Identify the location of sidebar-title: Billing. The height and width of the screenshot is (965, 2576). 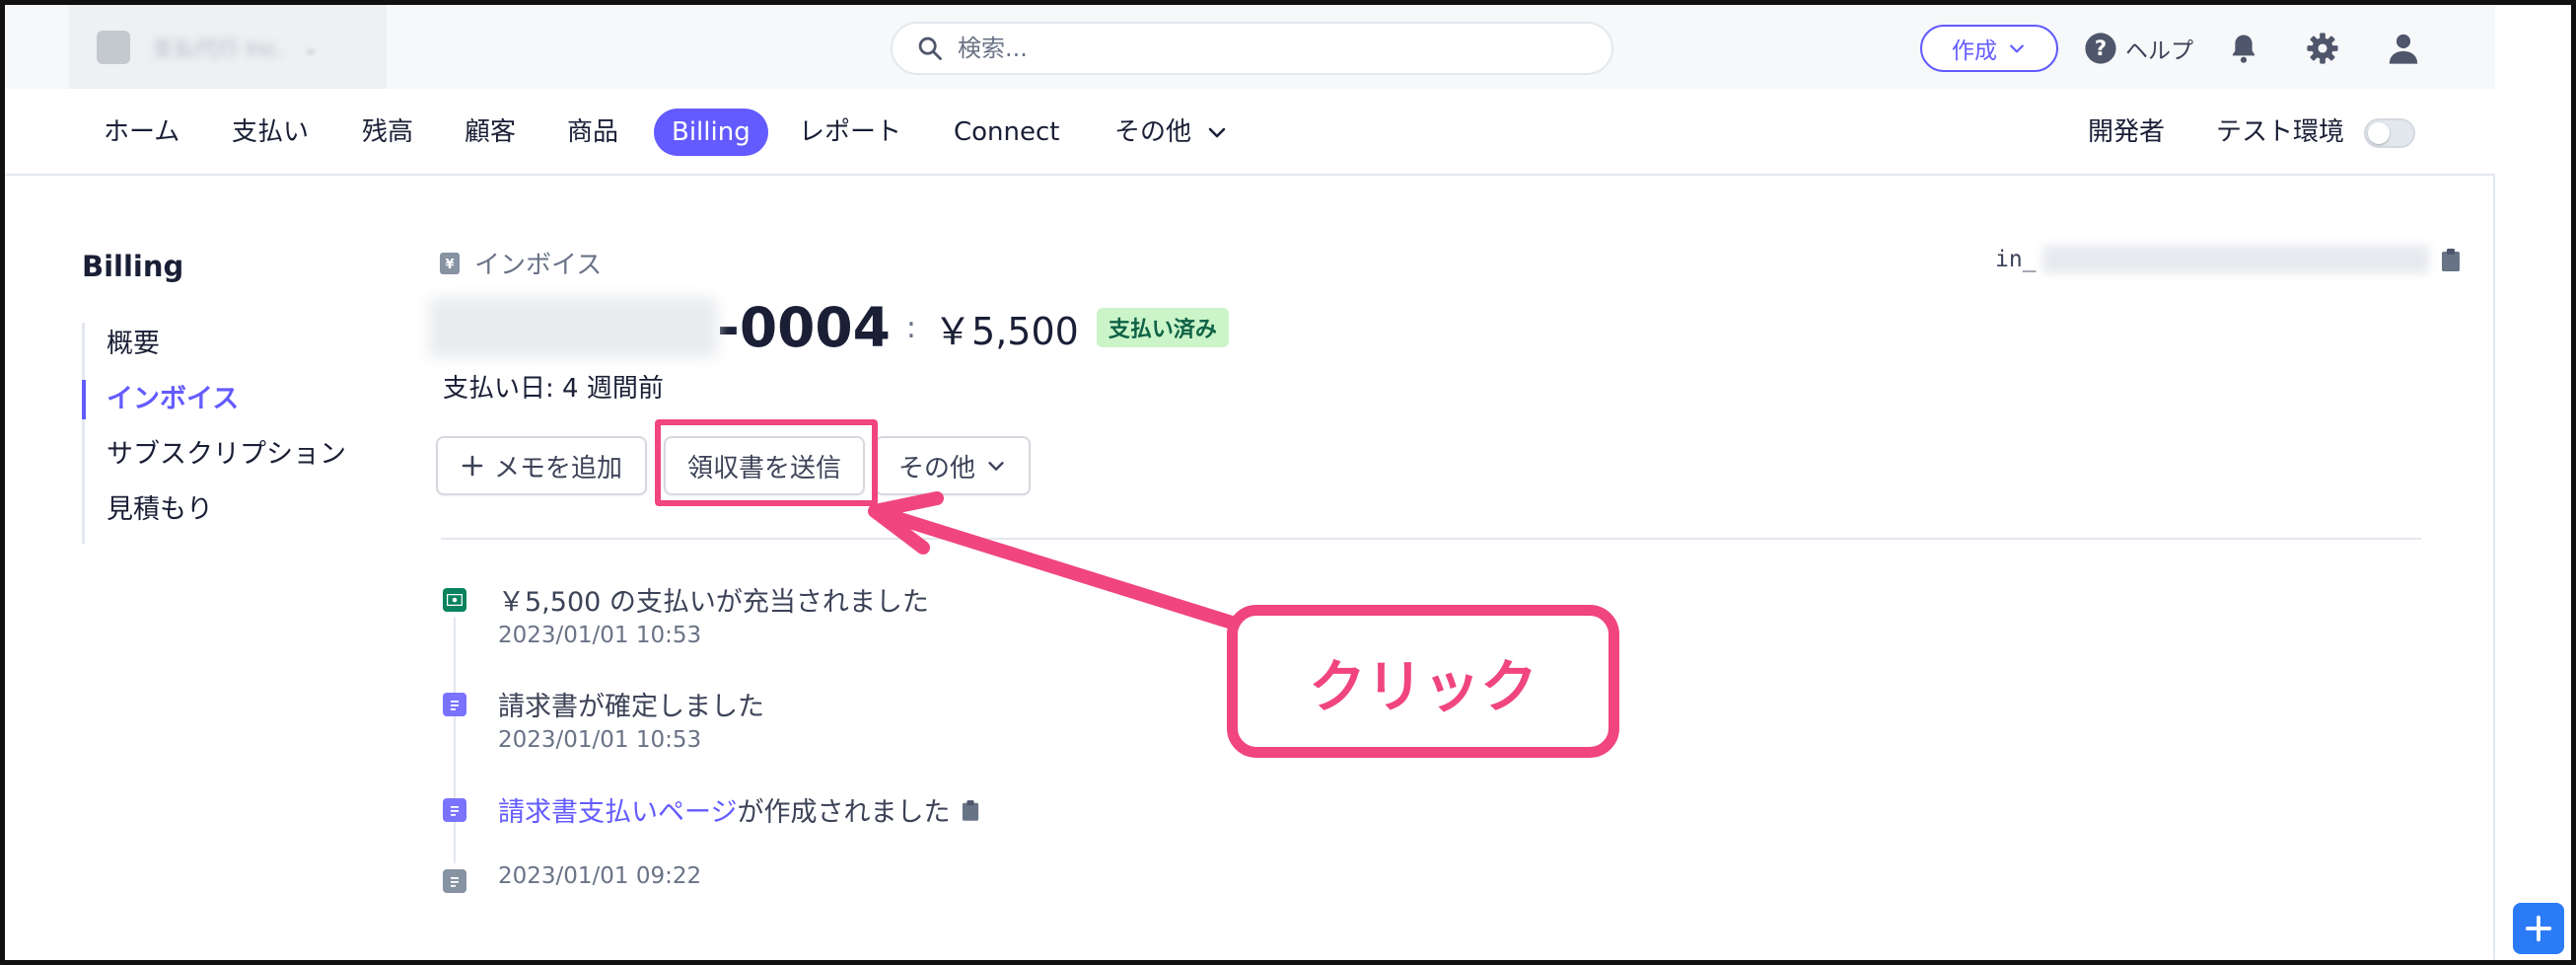
(133, 266).